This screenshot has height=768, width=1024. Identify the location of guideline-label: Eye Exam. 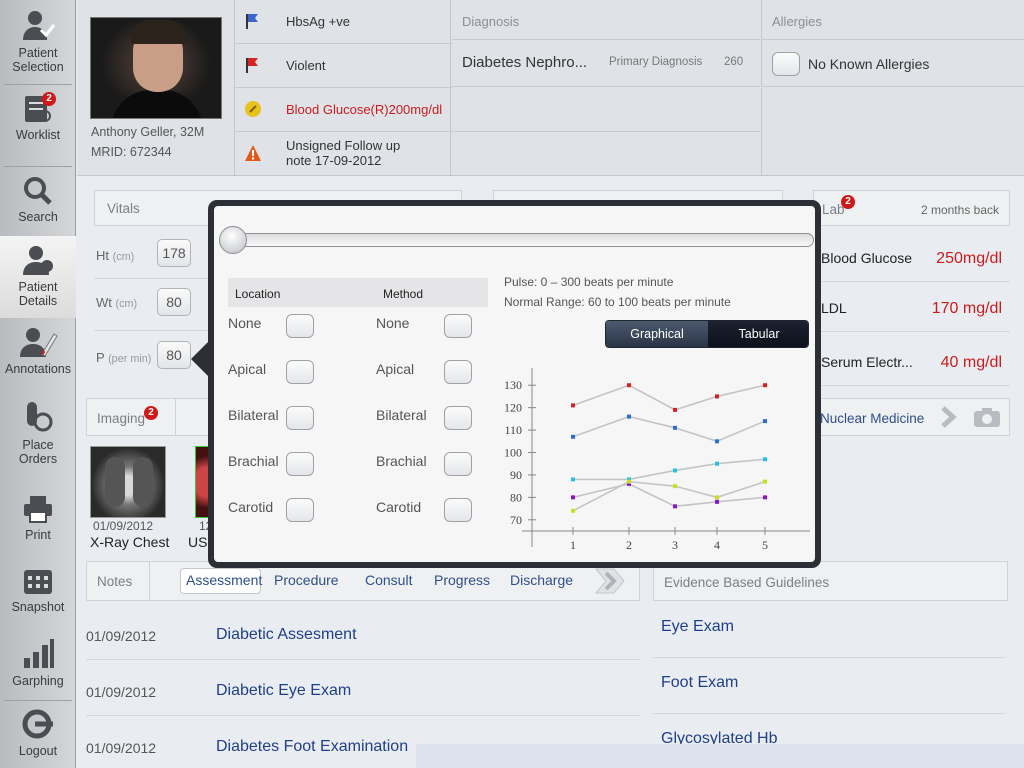
(697, 626).